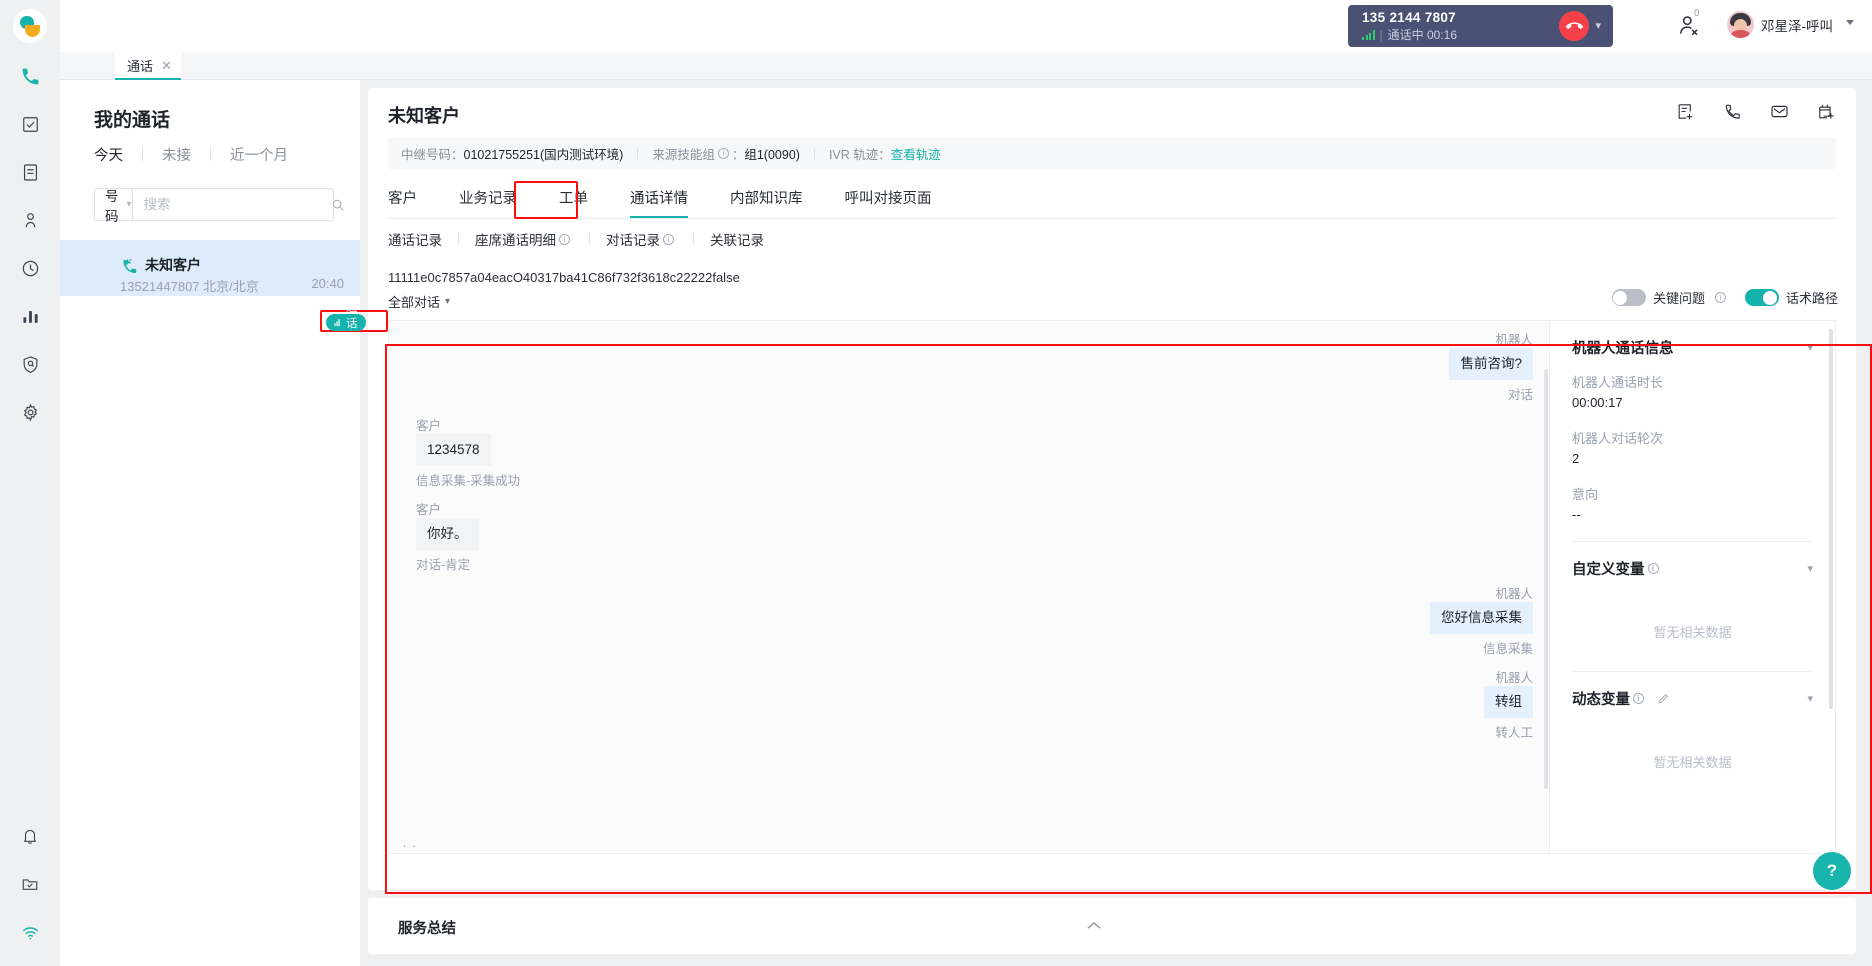  What do you see at coordinates (1623, 348) in the screenshot?
I see `section-title: 机器人通话信息` at bounding box center [1623, 348].